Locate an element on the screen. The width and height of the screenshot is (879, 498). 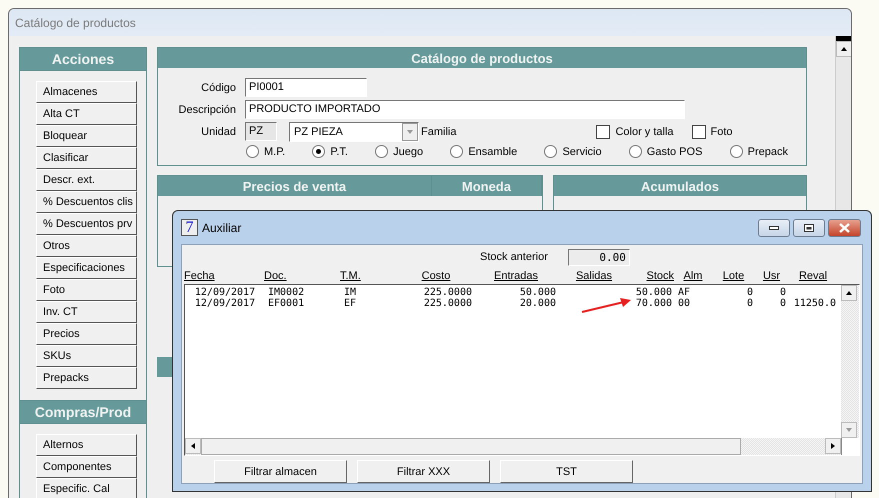
table-cell-text: IM0002 is located at coordinates (286, 292).